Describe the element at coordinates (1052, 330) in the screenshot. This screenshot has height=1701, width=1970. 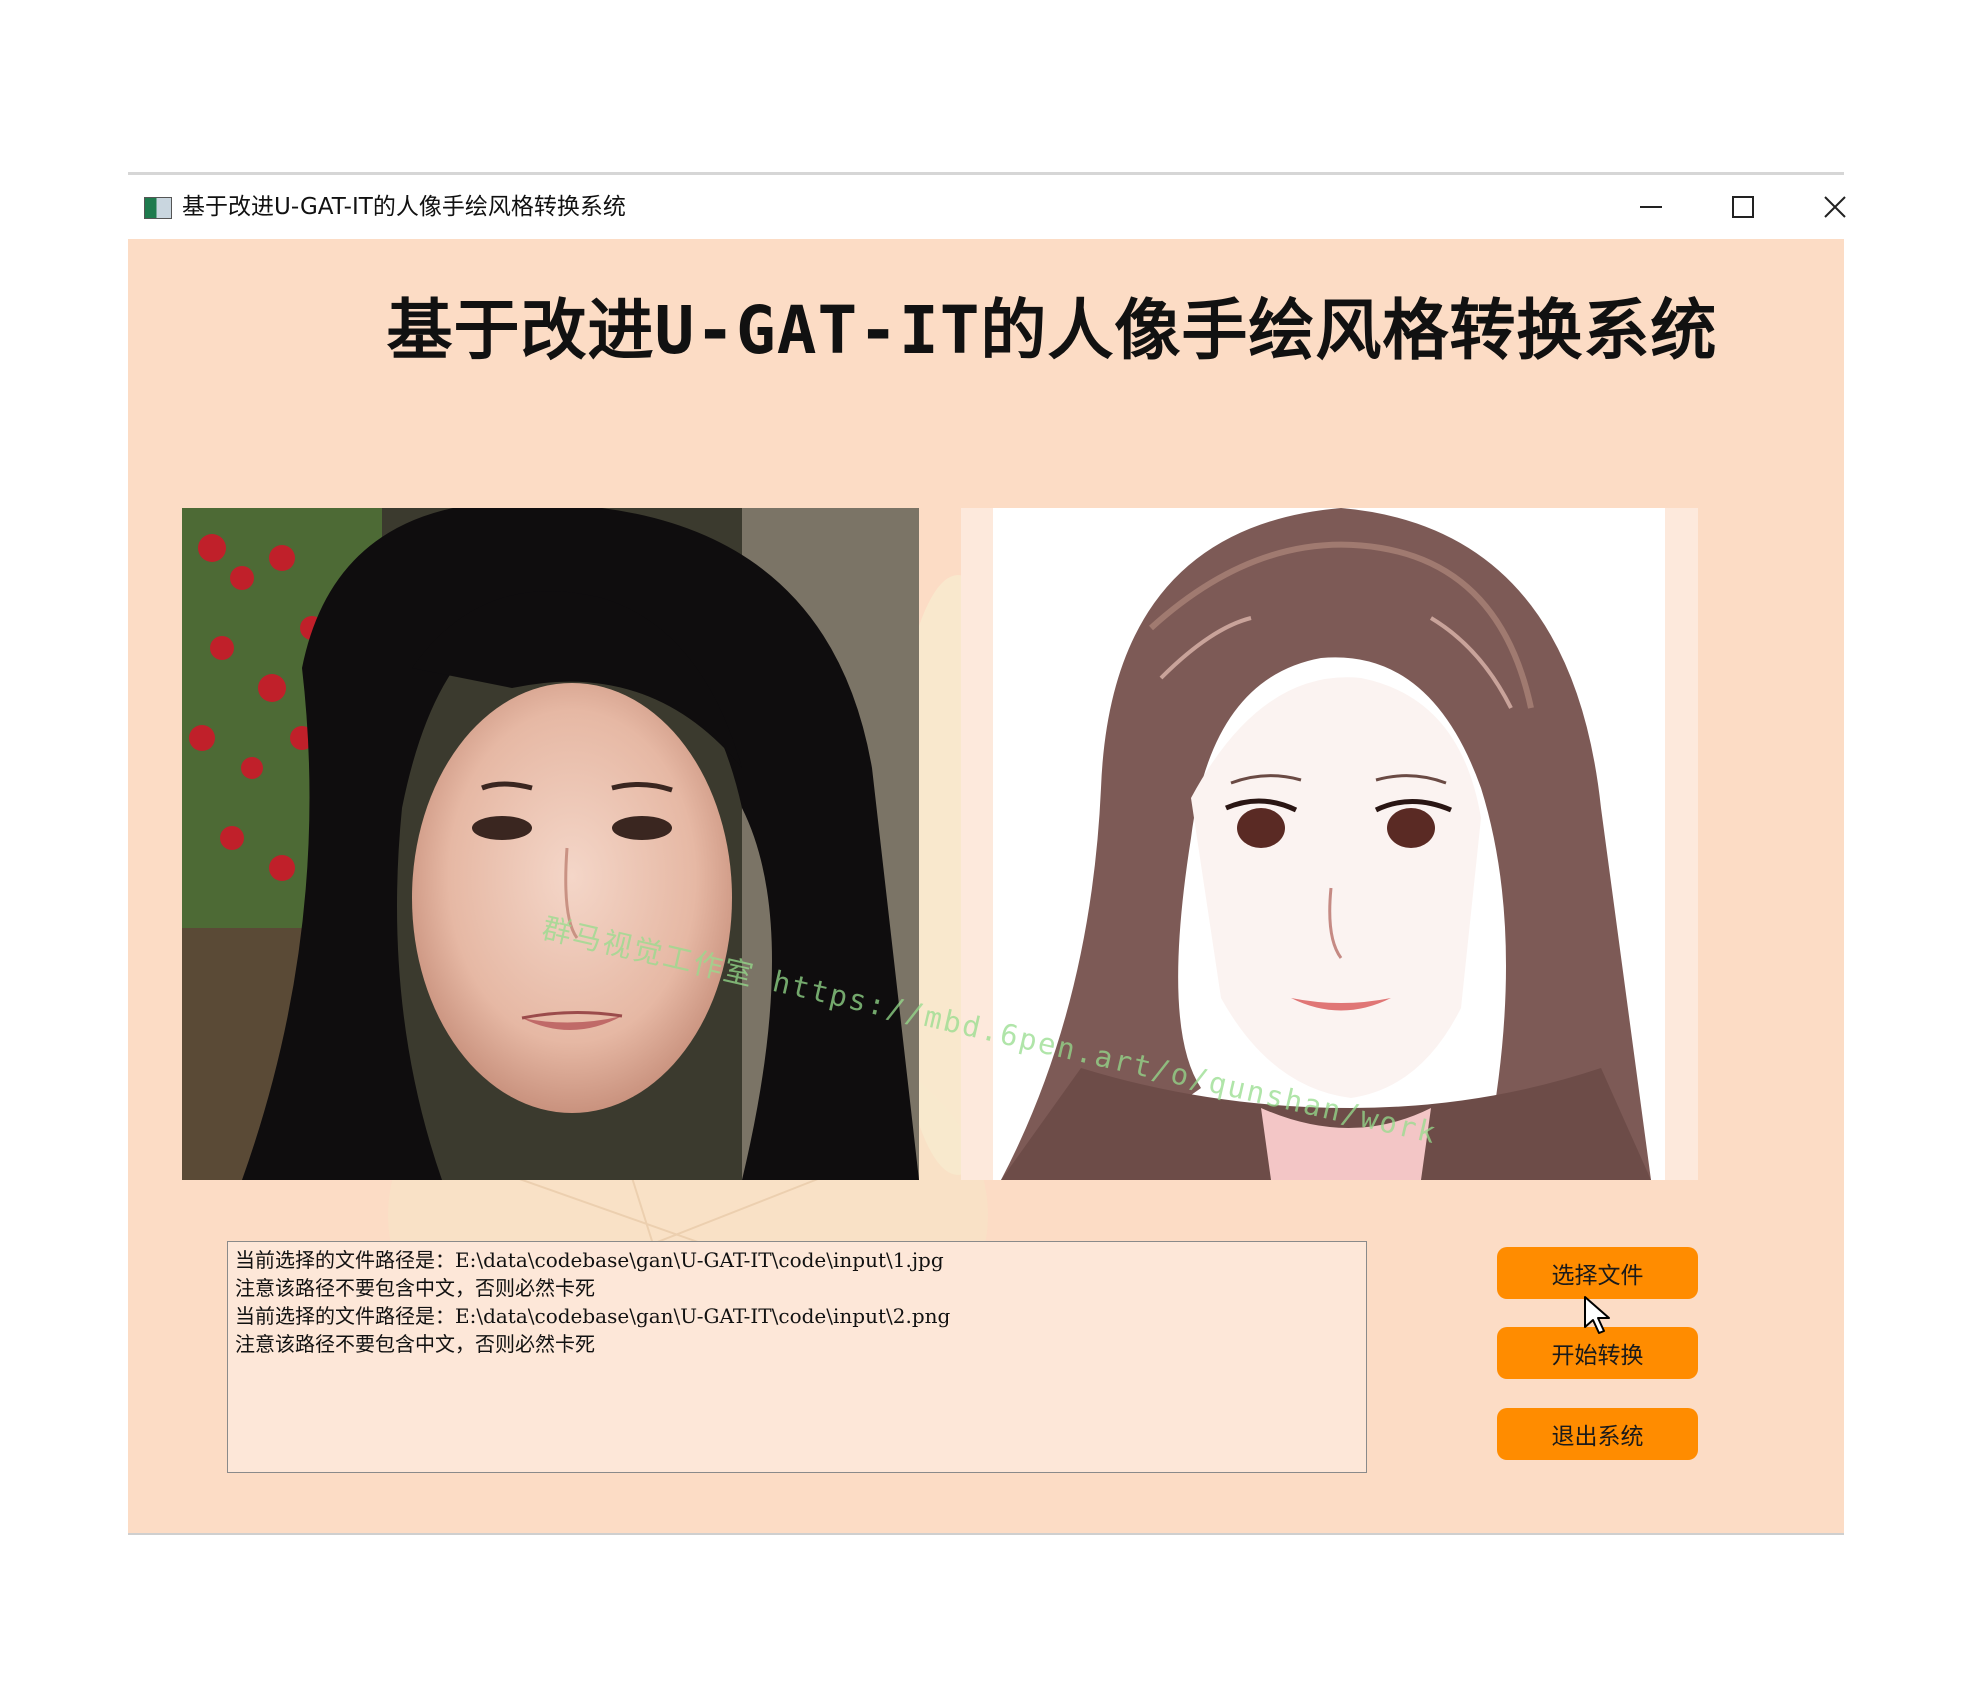
I see `page-title: 基于改进U-GAT-IT的人像手绘风格转换系统` at that location.